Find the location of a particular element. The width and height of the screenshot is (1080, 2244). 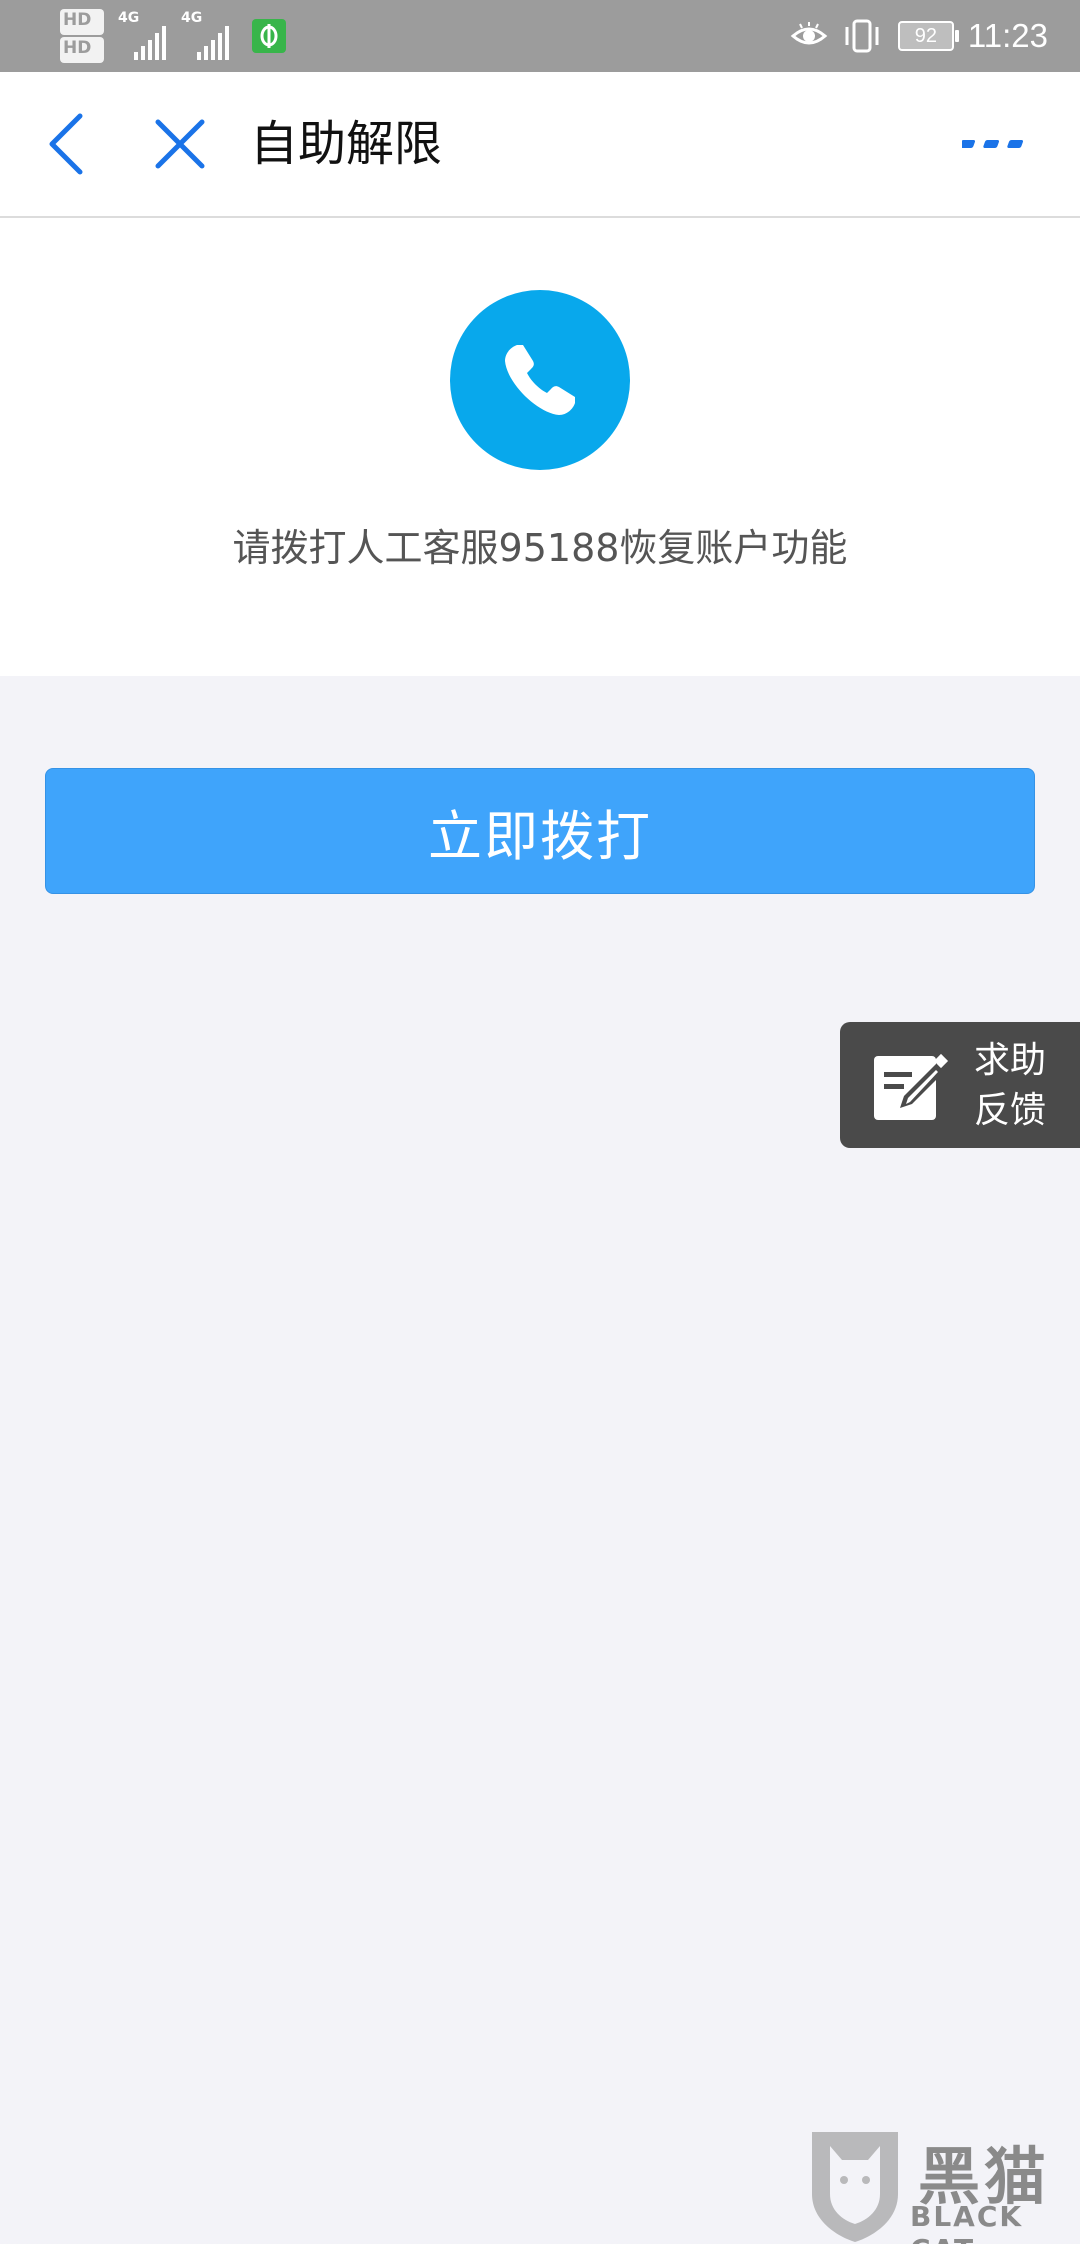

status-right: 92 11:23 is located at coordinates (919, 36).